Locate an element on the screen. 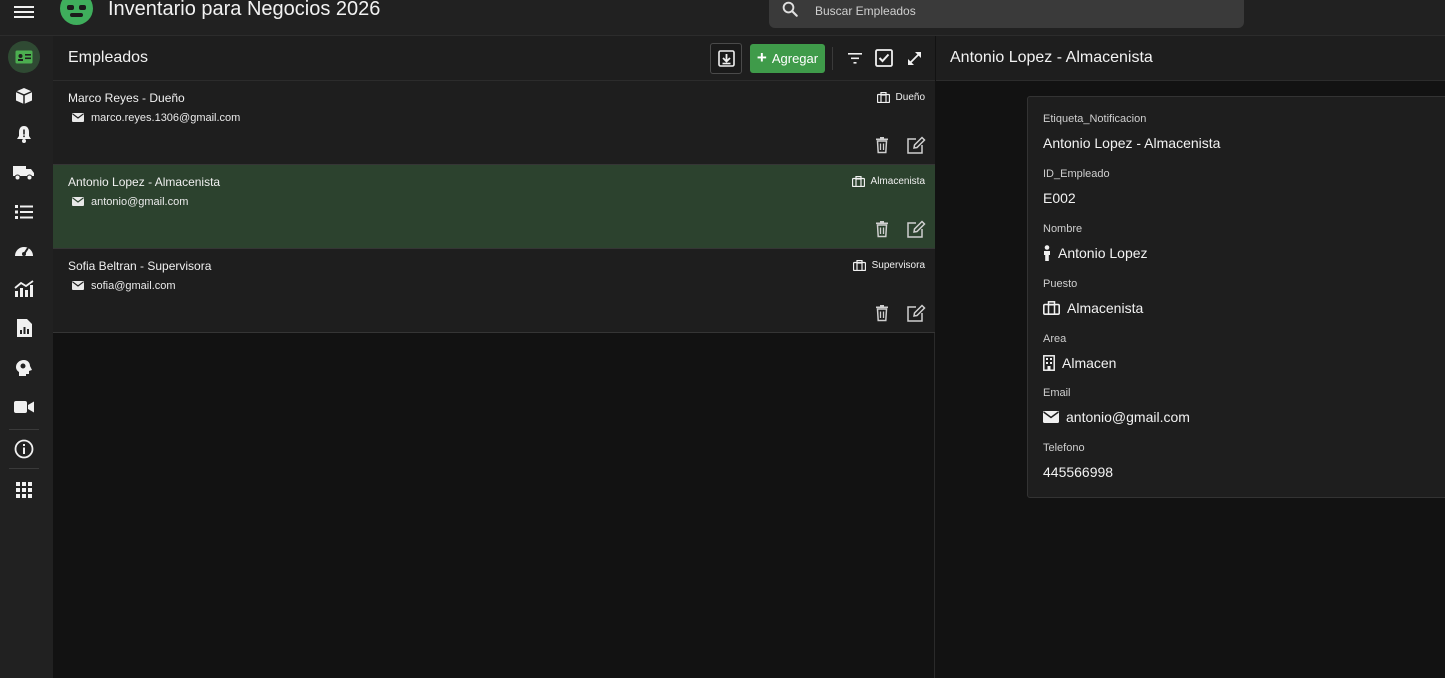 The image size is (1445, 678). field-value-text: antonio@gmail.com is located at coordinates (1128, 417).